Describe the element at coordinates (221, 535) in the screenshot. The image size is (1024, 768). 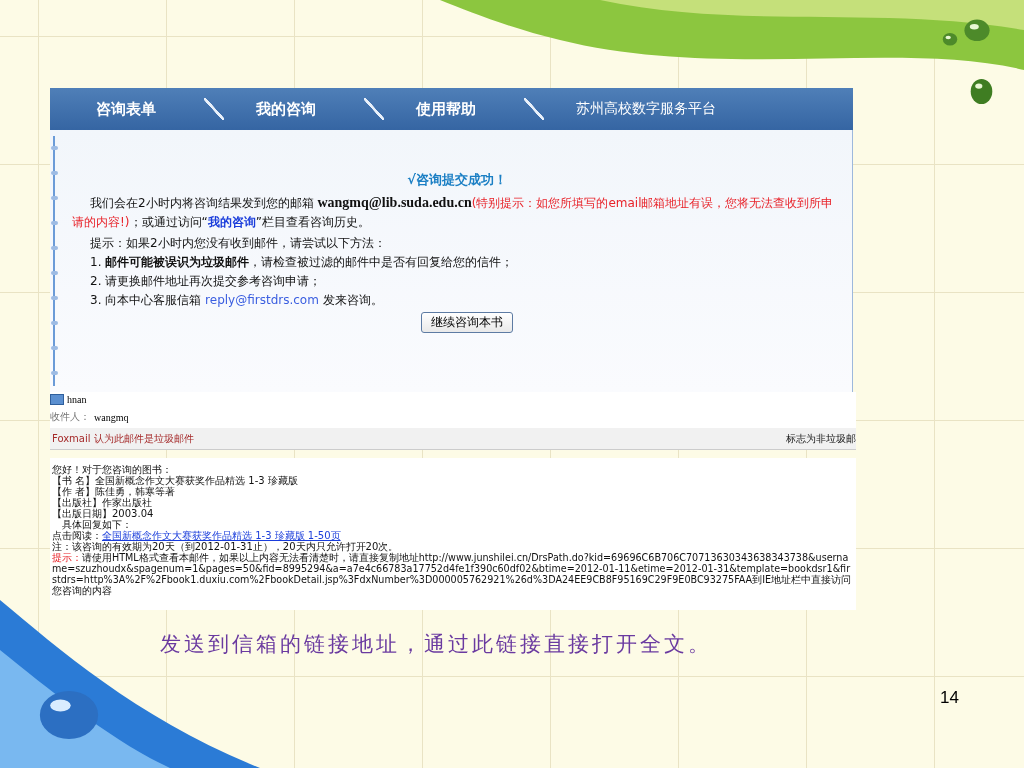
I see `book-link: 全国新概念作文大赛获奖作品精选 1-3 珍藏版 1-50页` at that location.